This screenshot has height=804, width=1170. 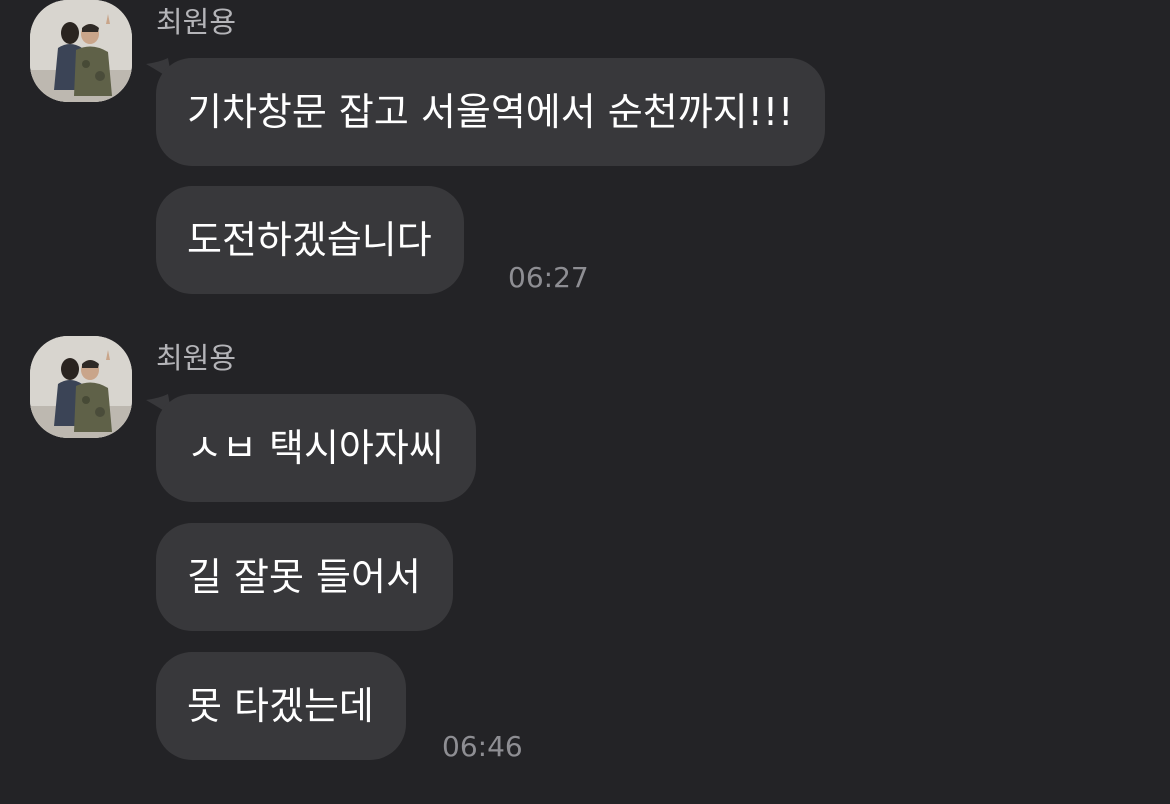 I want to click on message-bubble: ㅅㅂ 택시아자씨, so click(x=316, y=448).